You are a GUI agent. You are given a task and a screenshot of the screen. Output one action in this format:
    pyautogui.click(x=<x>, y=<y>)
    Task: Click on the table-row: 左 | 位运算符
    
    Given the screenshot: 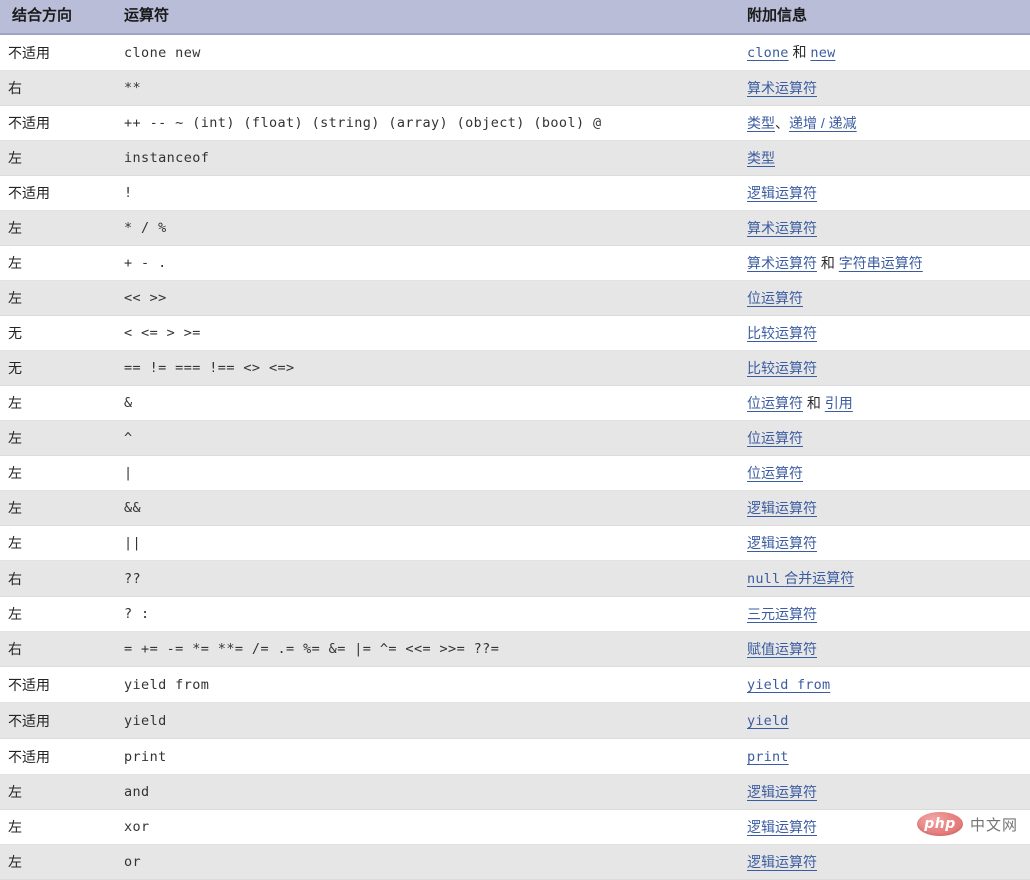 What is the action you would take?
    pyautogui.click(x=515, y=473)
    